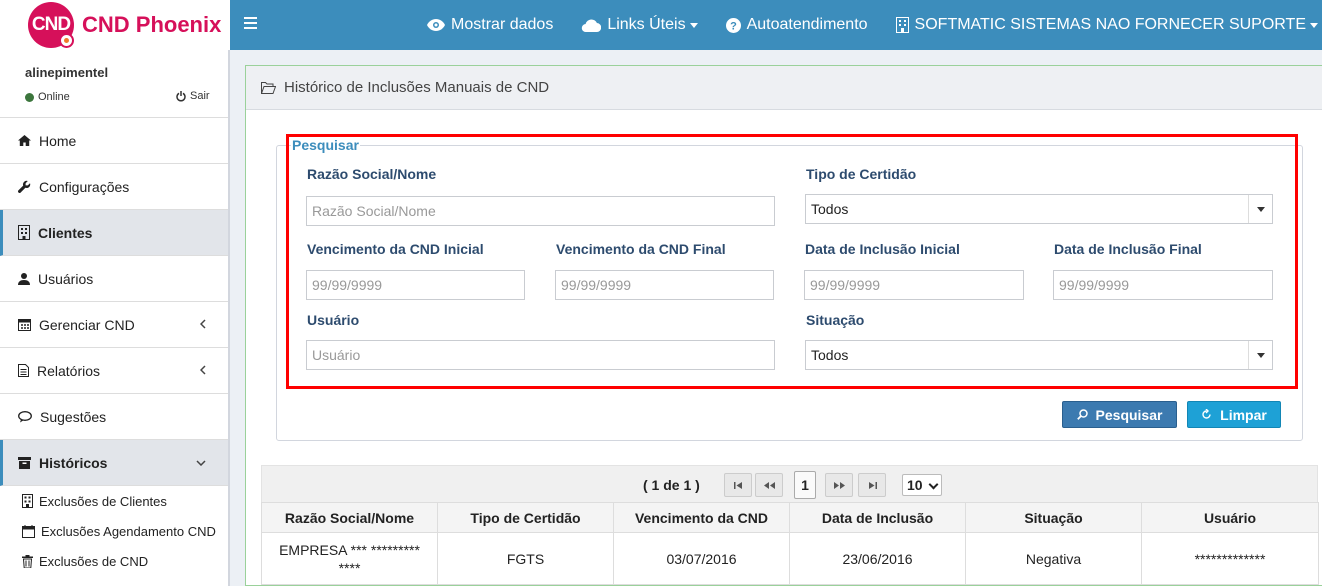  Describe the element at coordinates (51, 25) in the screenshot. I see `logo-badge: CND` at that location.